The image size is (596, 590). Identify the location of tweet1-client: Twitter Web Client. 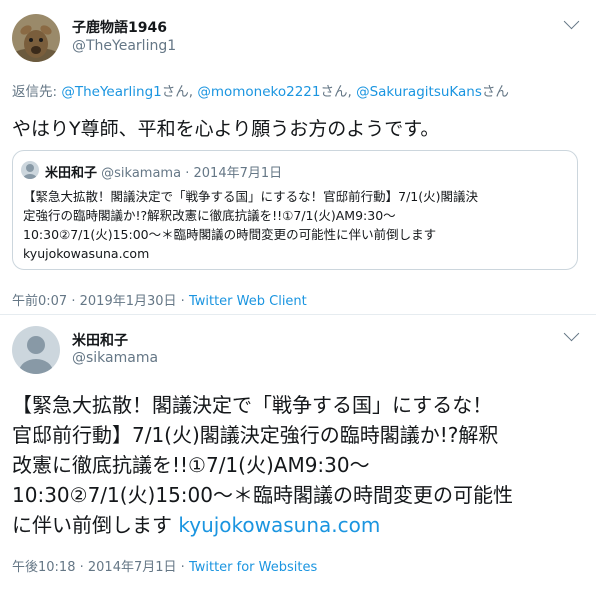
(248, 301).